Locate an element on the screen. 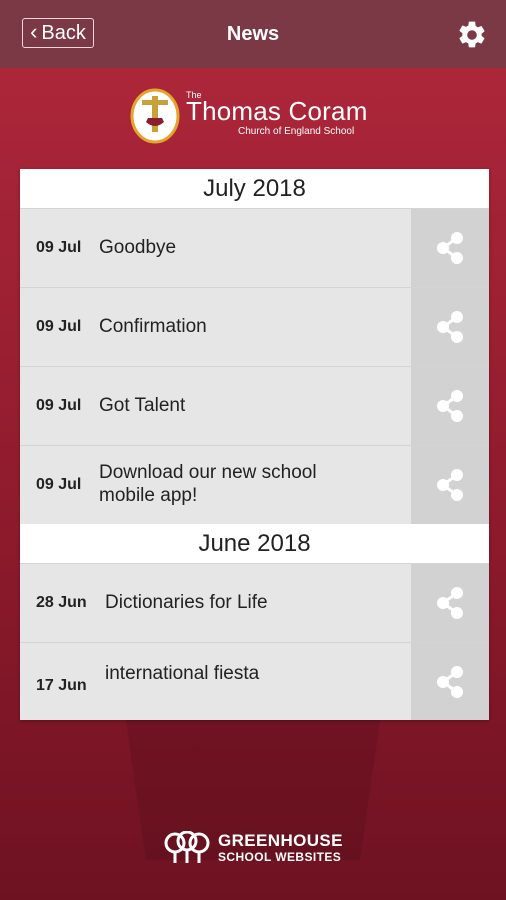 The height and width of the screenshot is (900, 506). list-item: 28 Jun Dictionaries for Life is located at coordinates (254, 602).